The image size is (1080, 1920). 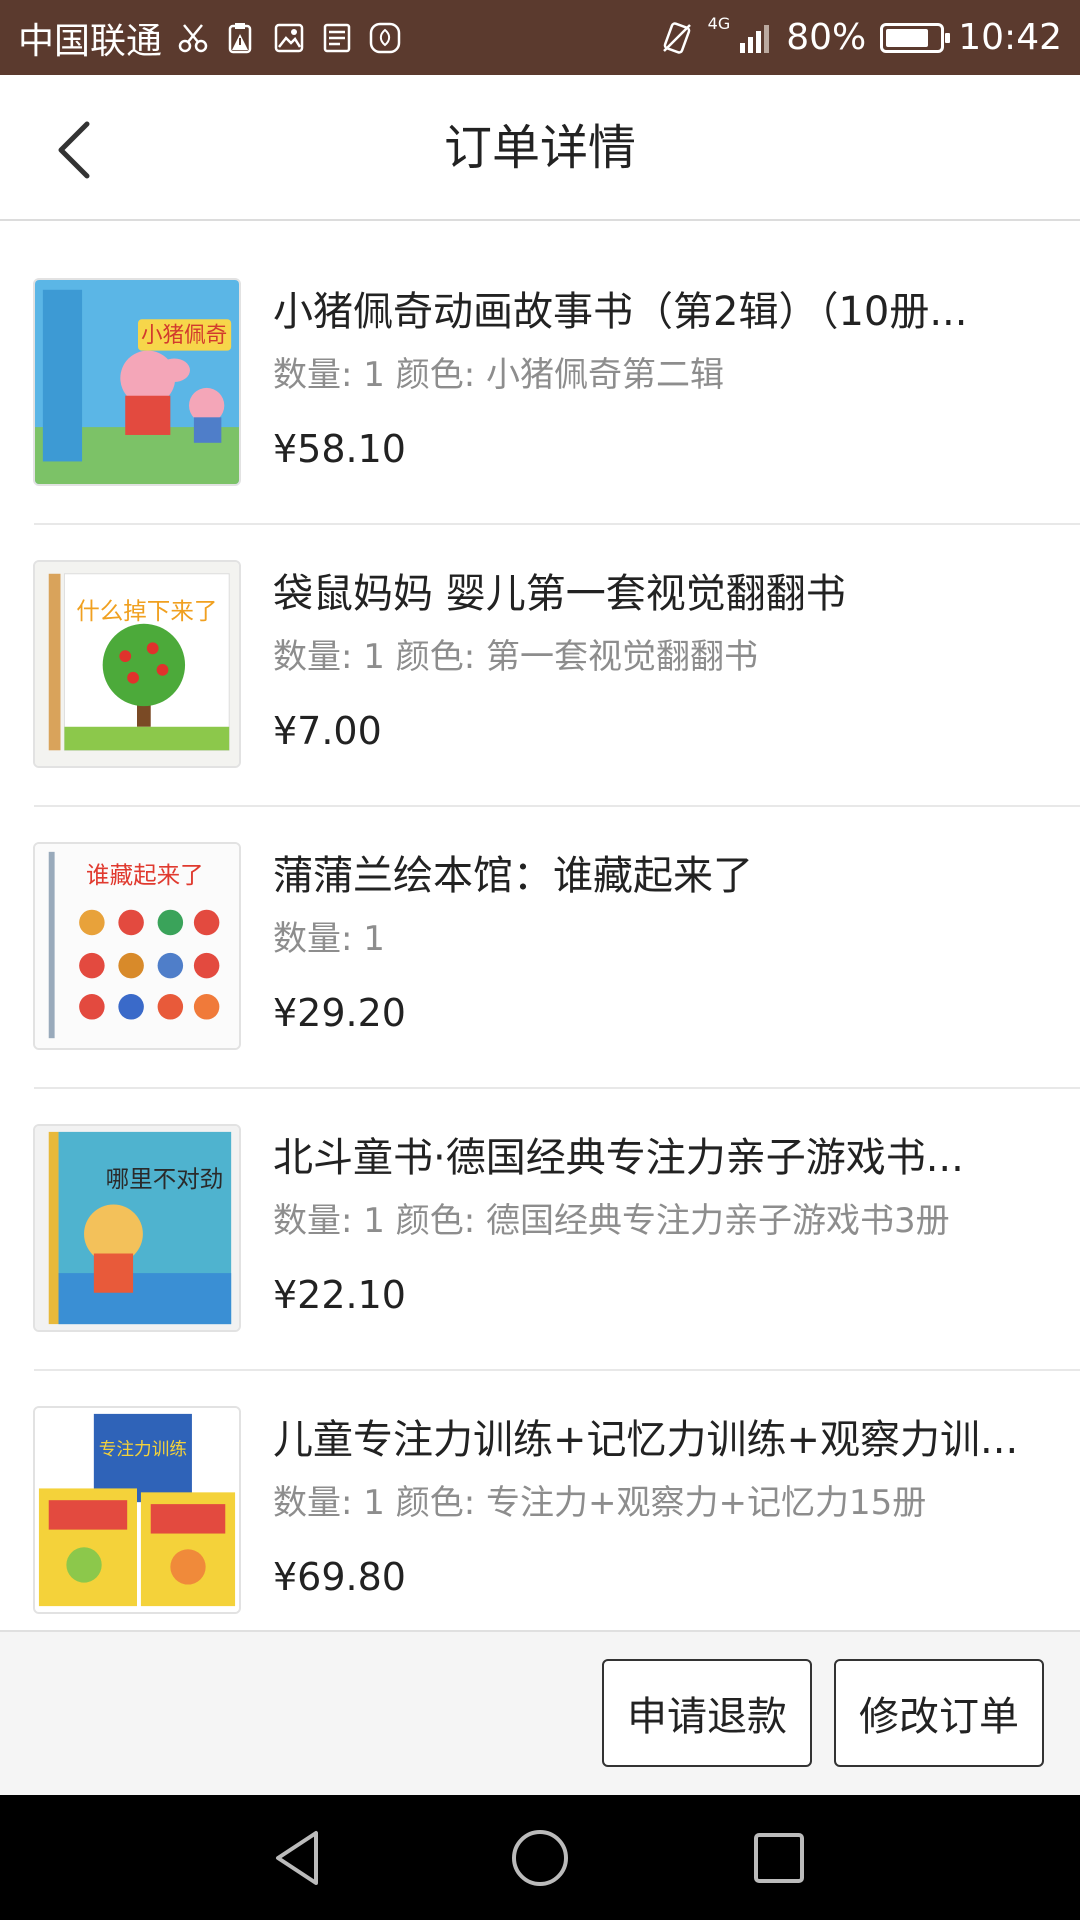 I want to click on product-meta: 数量: 1 颜色: 专注力+观察力+记忆力15册, so click(x=600, y=1503).